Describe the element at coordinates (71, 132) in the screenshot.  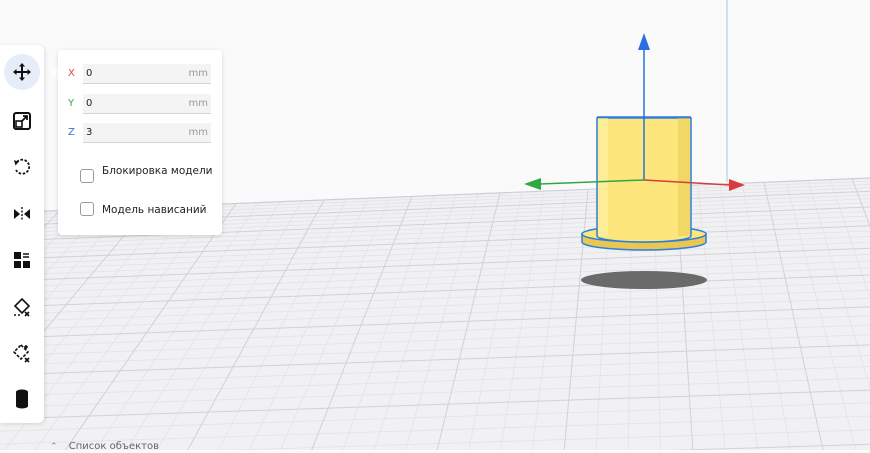
I see `z-axis-label: Z` at that location.